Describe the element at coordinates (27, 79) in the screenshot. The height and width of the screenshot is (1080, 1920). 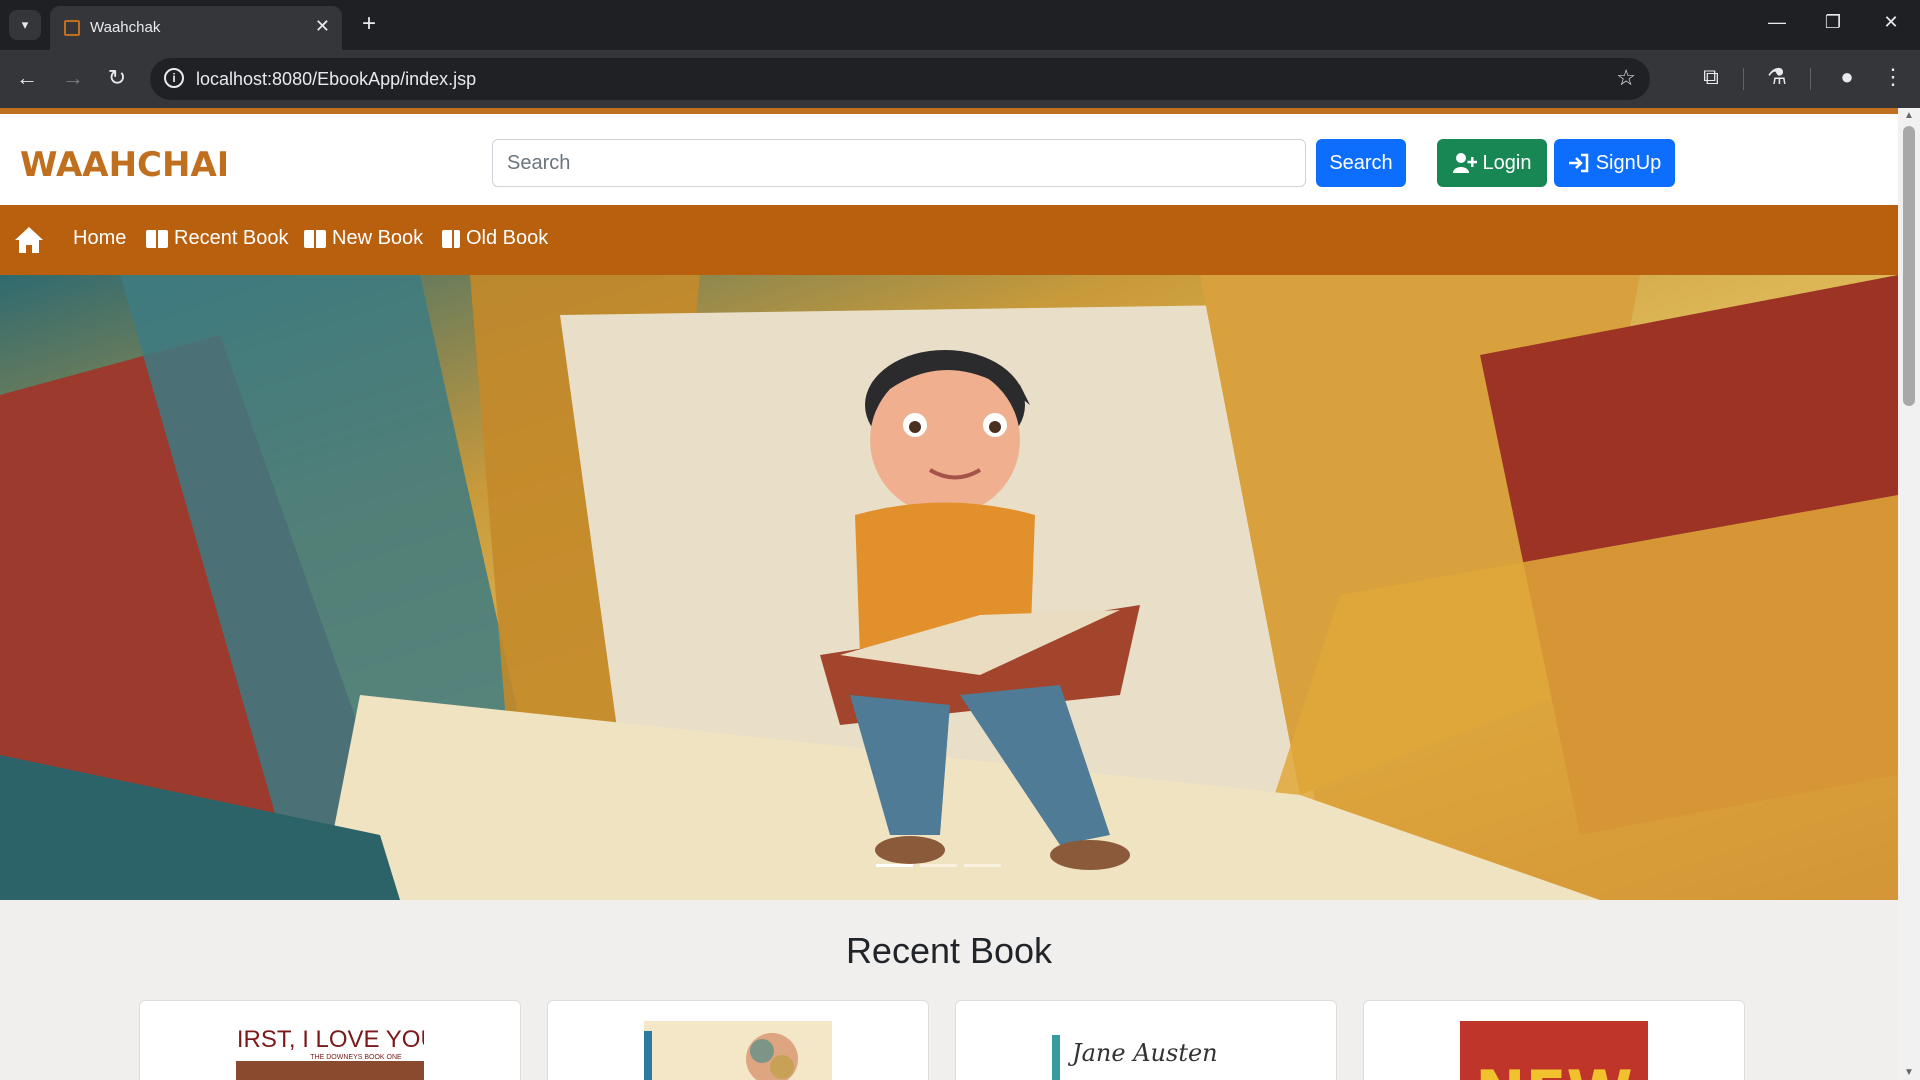
I see `back-icon: ←` at that location.